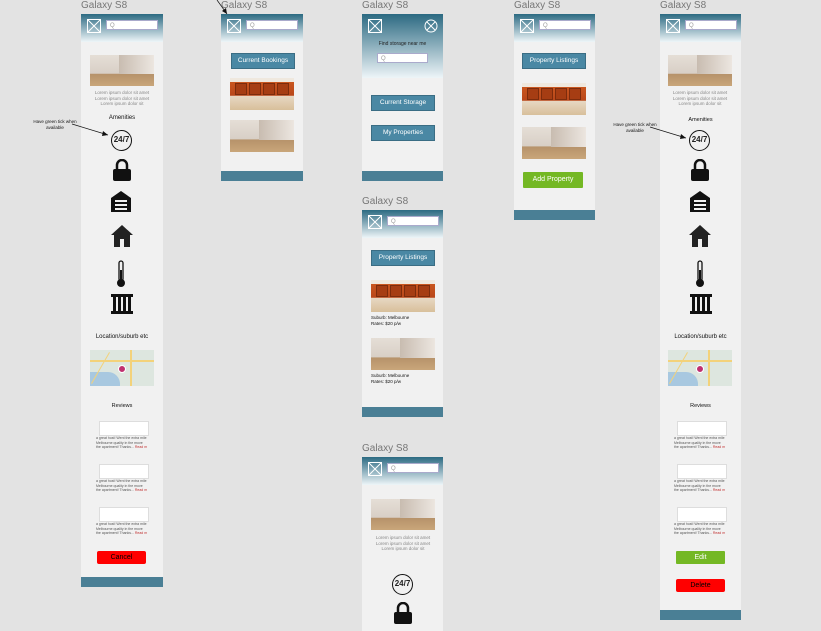  I want to click on current-bookings-button: Current Bookings, so click(263, 61).